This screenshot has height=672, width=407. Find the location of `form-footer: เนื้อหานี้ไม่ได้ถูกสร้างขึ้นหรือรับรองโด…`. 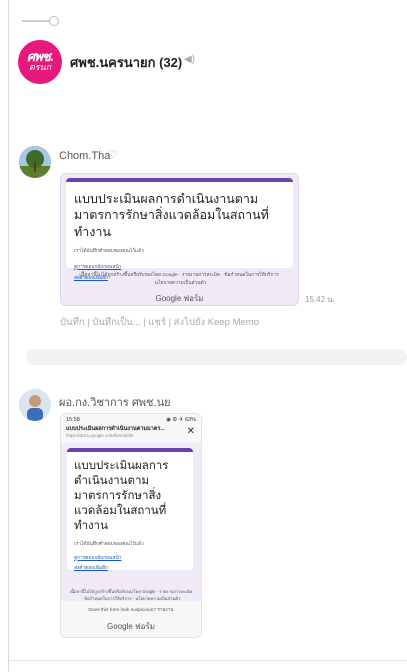

form-footer: เนื้อหานี้ไม่ได้ถูกสร้างขึ้นหรือรับรองโด… is located at coordinates (180, 279).